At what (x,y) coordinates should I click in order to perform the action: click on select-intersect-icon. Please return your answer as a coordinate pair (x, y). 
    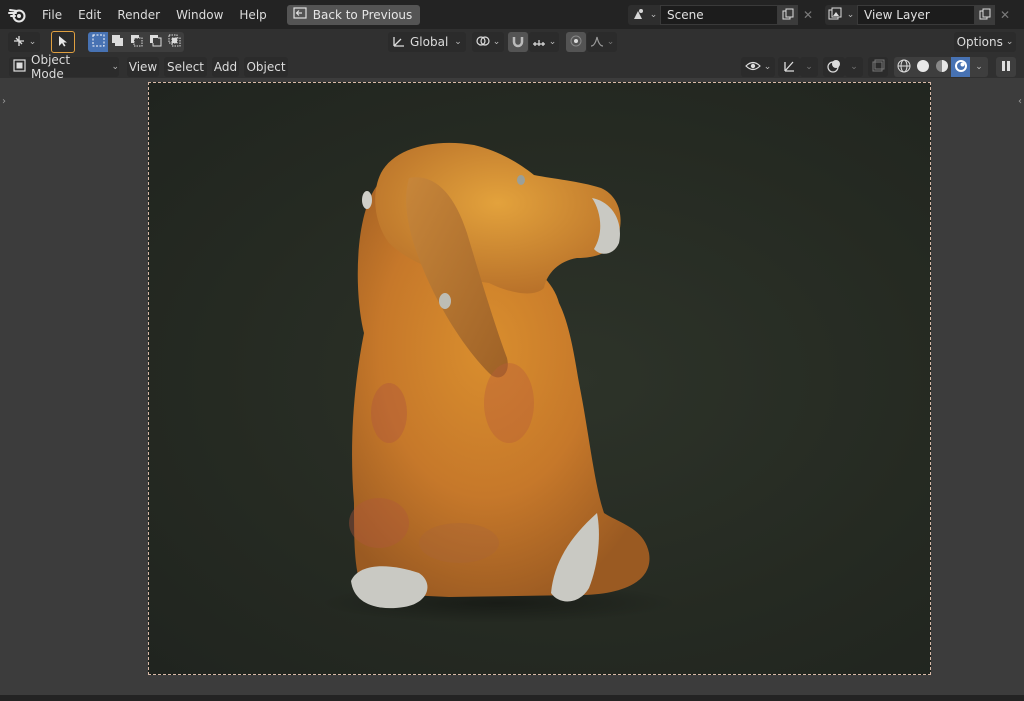
    Looking at the image, I should click on (174, 42).